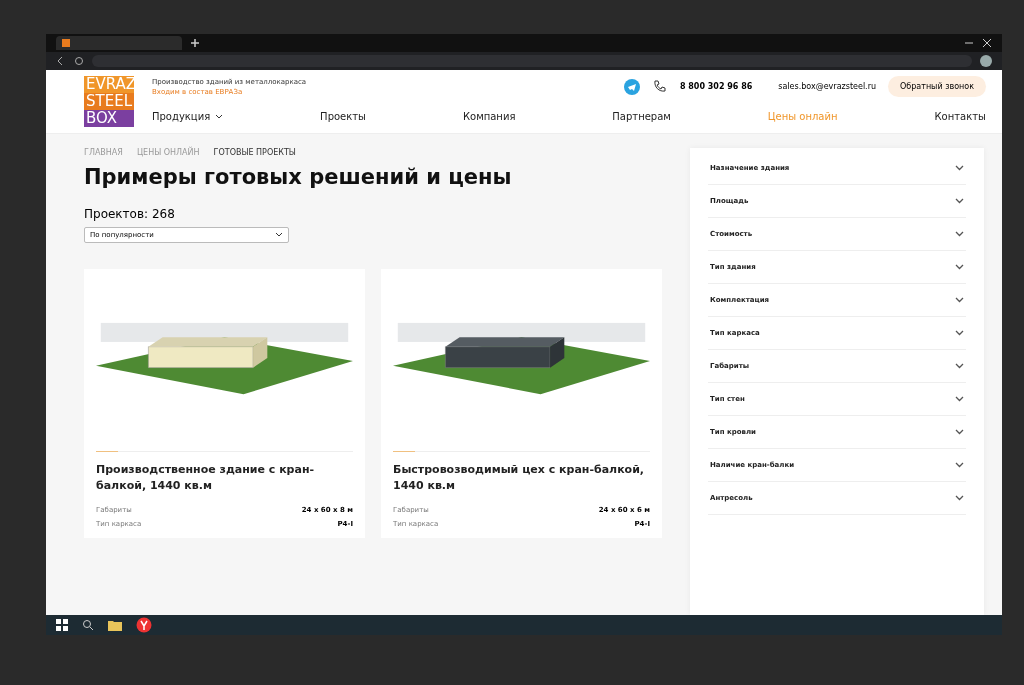 Image resolution: width=1024 pixels, height=685 pixels. Describe the element at coordinates (224, 478) in the screenshot. I see `project-title: Производственное здание с кран-балкой, 1440 кв.м` at that location.